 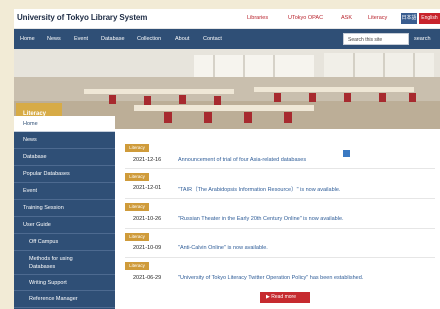 I want to click on sidebar-item-methods-label-1: Methods for using, so click(x=51, y=259).